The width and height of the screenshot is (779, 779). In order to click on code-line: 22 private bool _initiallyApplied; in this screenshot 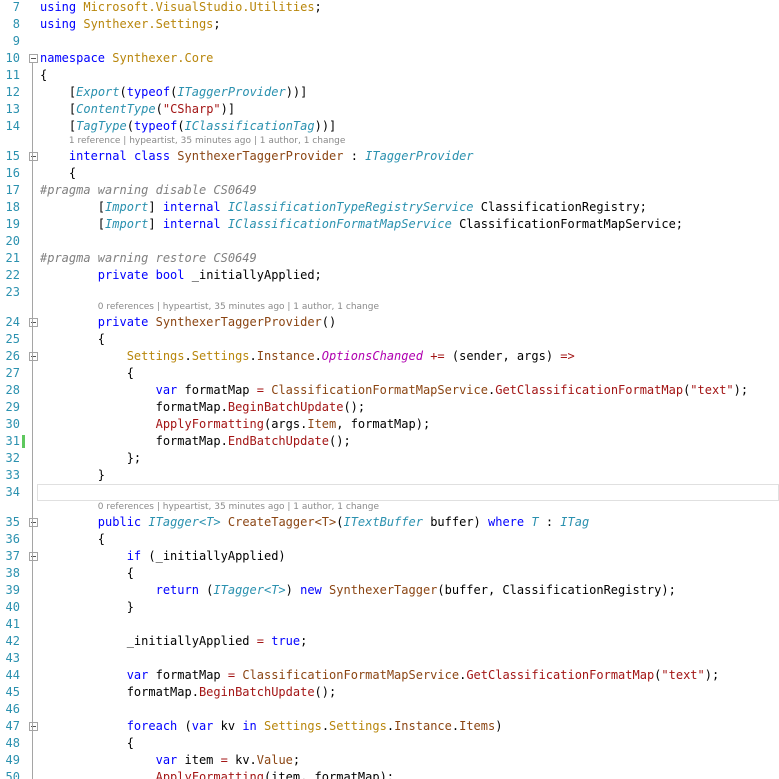, I will do `click(389, 275)`.